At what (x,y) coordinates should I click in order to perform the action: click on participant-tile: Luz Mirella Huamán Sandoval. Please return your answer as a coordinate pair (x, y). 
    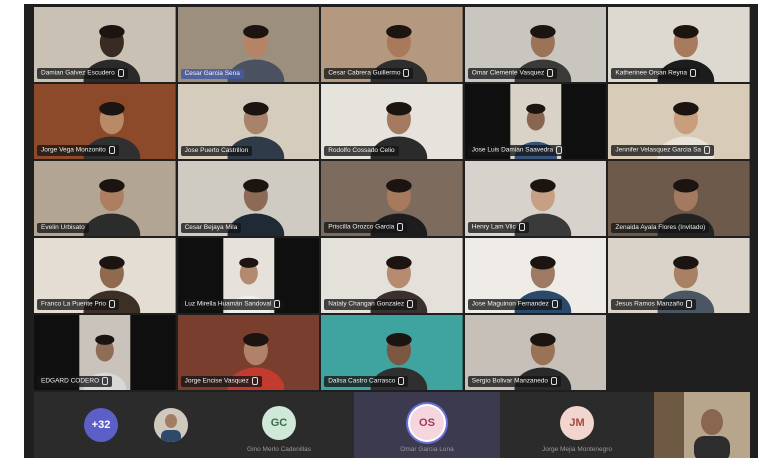
    Looking at the image, I should click on (248, 275).